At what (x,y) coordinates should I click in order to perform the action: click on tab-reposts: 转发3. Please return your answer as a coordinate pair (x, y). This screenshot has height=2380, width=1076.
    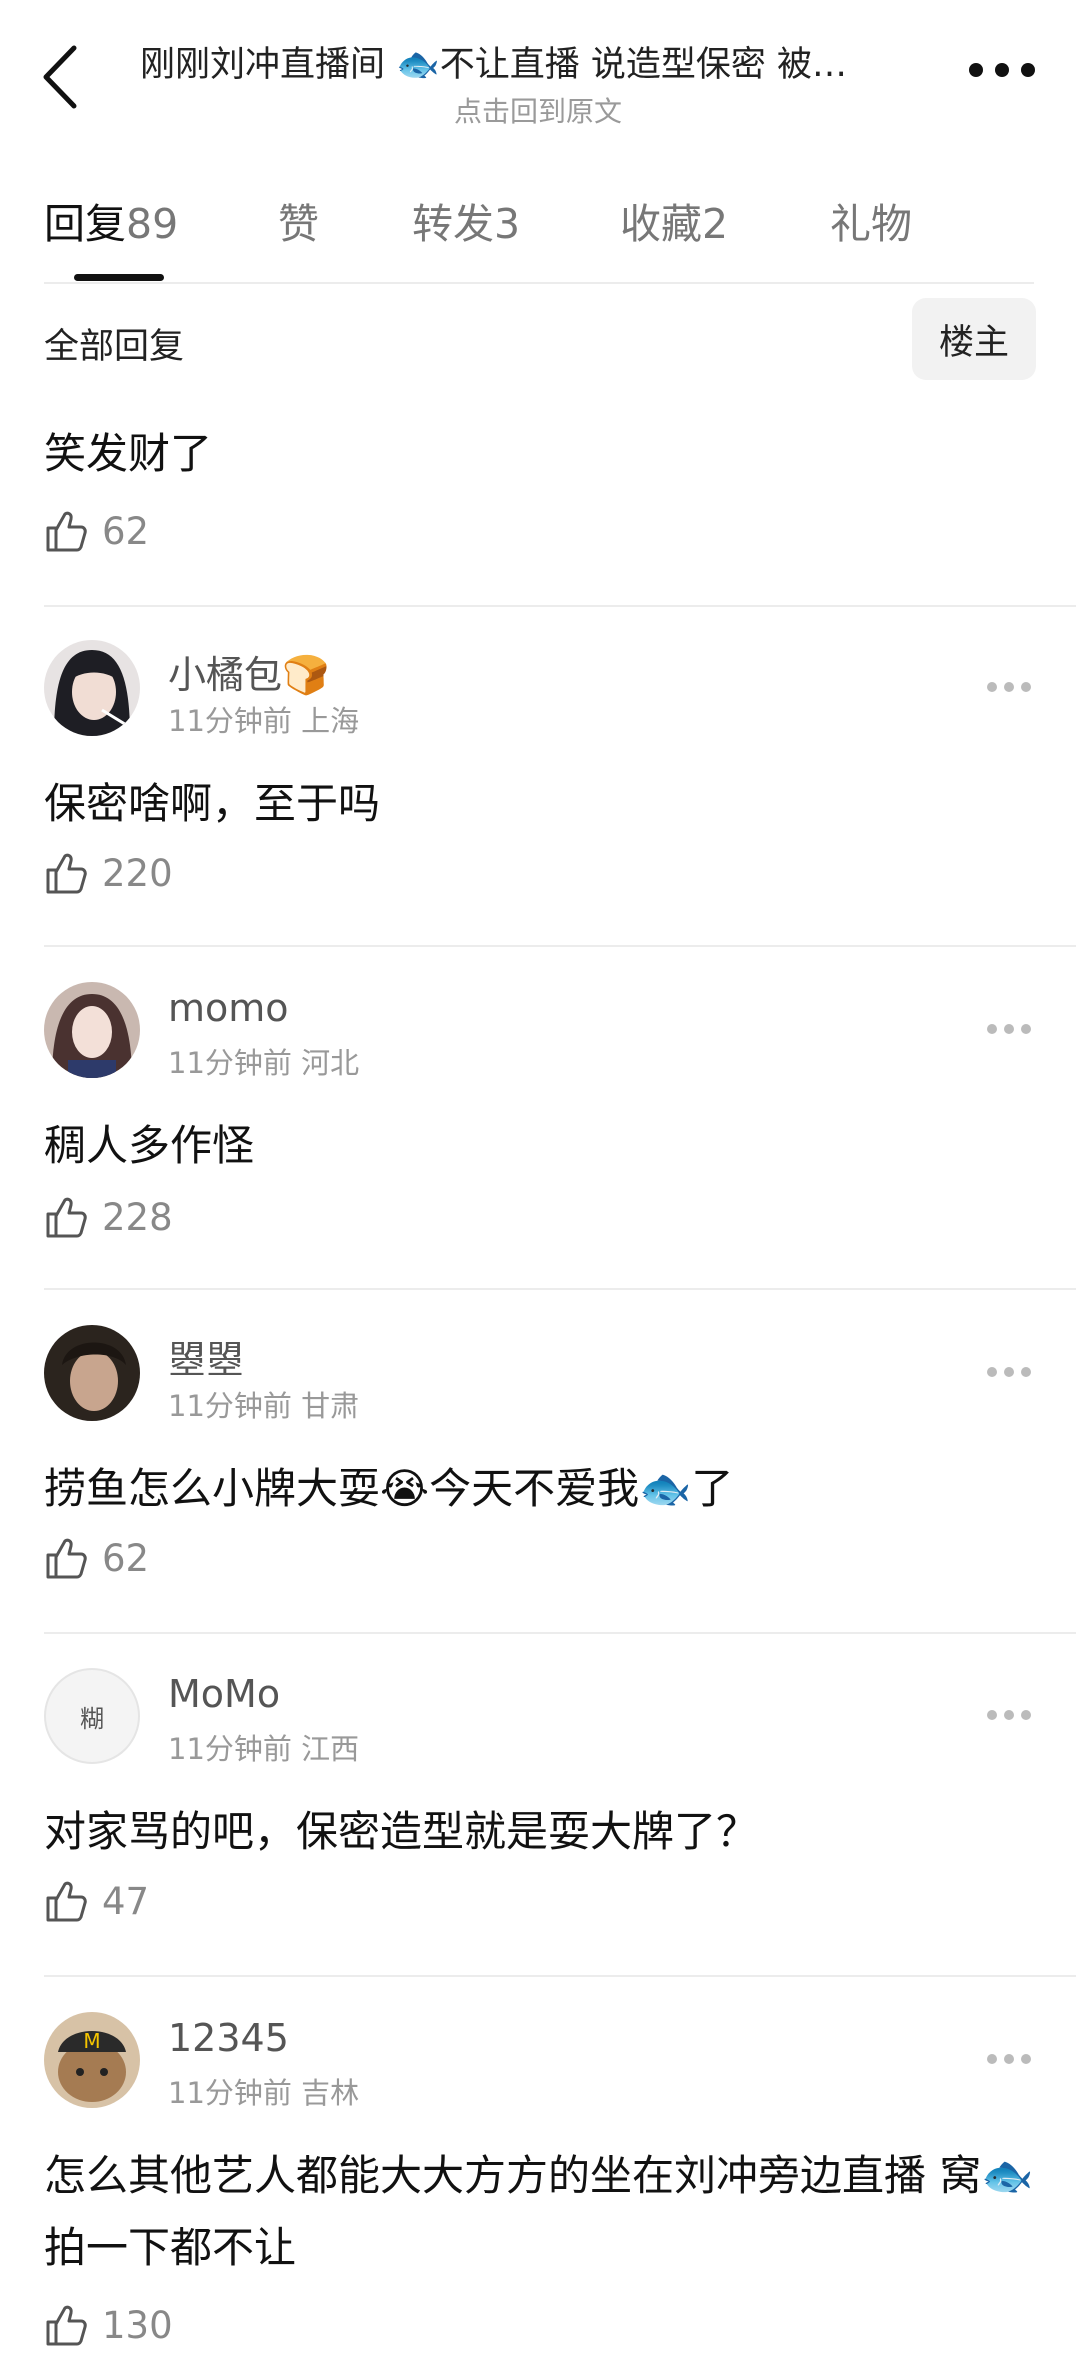
    Looking at the image, I should click on (466, 220).